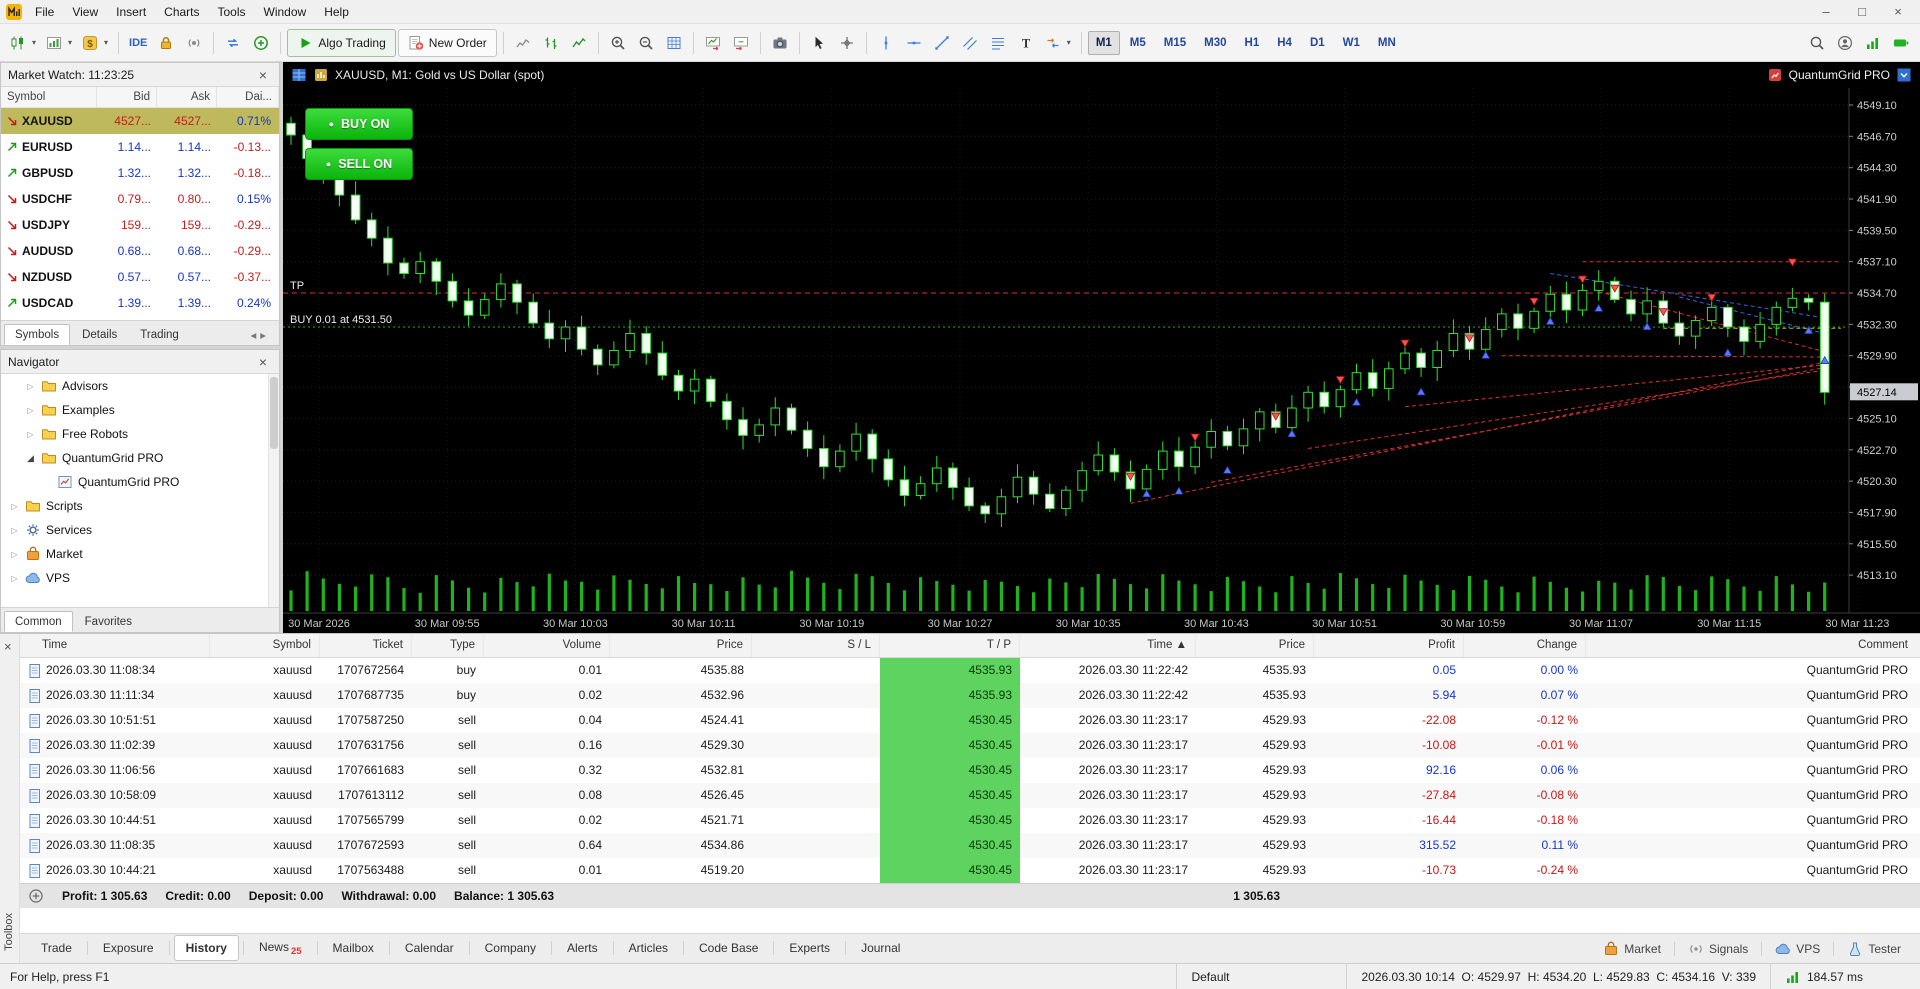 The image size is (1920, 989). I want to click on new-order-button: New Order, so click(447, 42).